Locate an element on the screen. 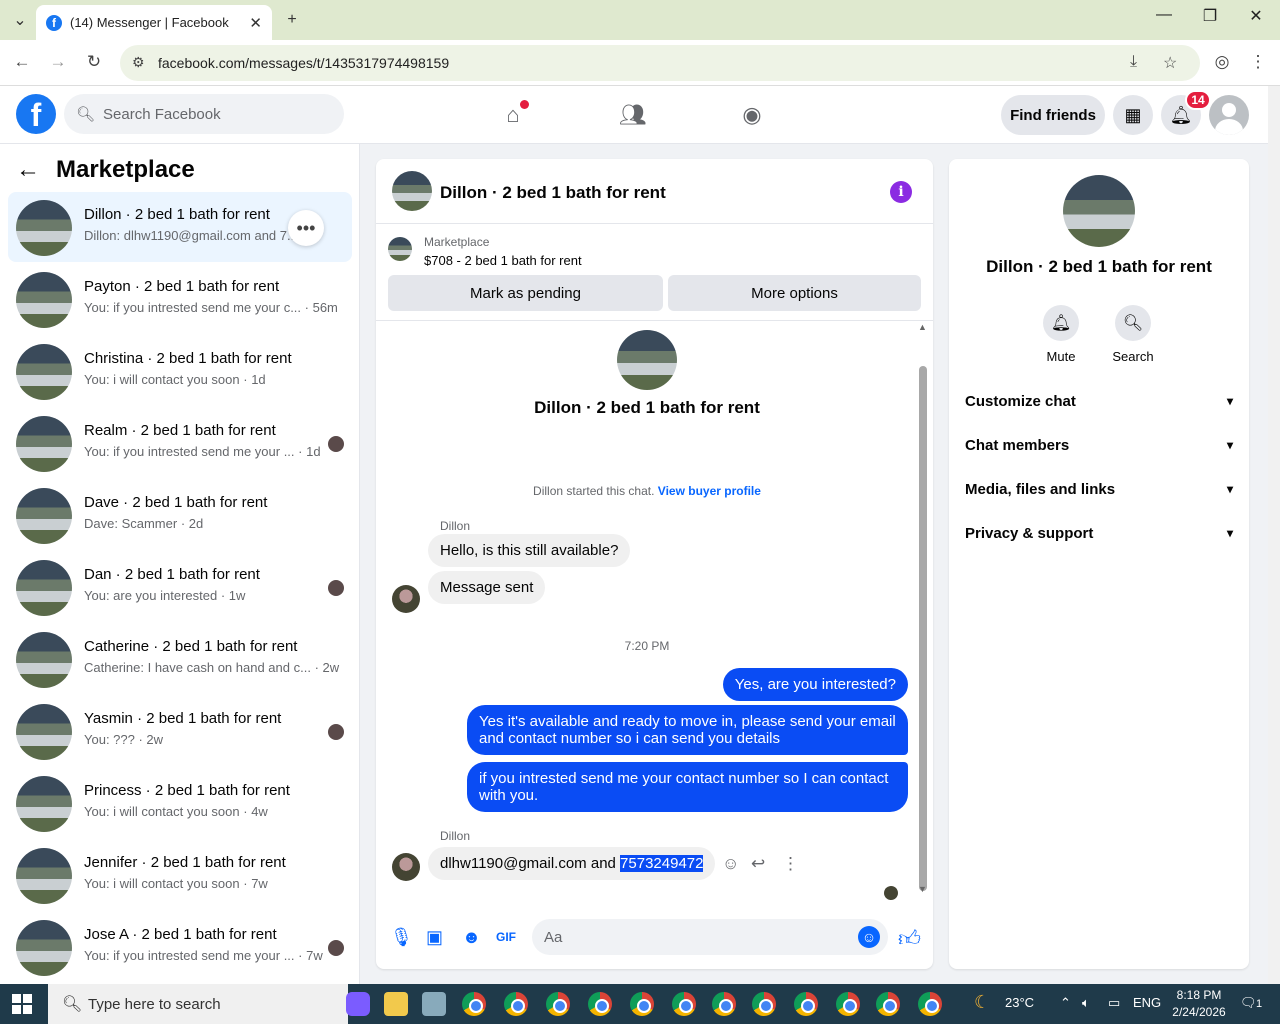  menu-grid-icon: ▦ is located at coordinates (1133, 115).